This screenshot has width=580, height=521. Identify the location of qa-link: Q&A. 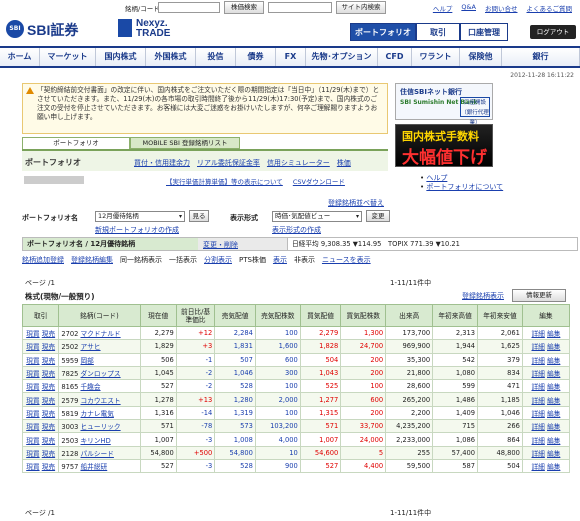
(468, 8).